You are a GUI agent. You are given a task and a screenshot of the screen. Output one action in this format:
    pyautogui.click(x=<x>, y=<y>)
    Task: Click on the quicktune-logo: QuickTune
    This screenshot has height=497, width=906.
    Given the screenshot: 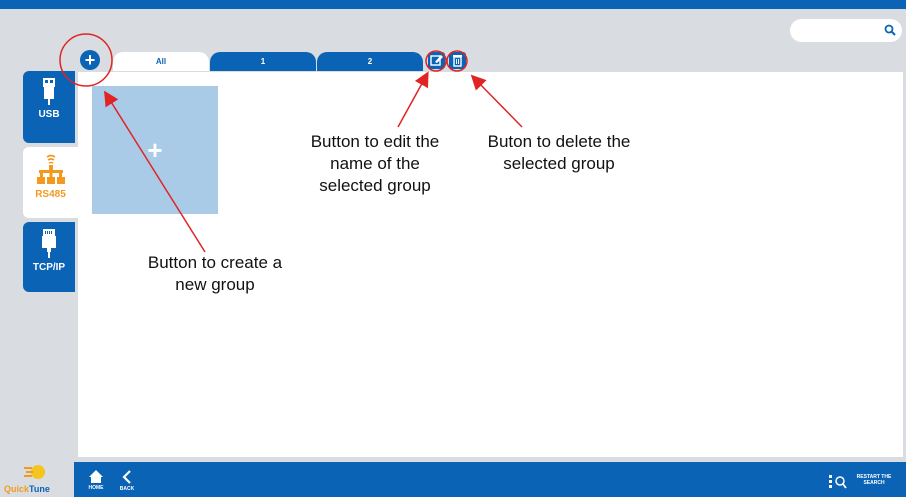 What is the action you would take?
    pyautogui.click(x=37, y=478)
    